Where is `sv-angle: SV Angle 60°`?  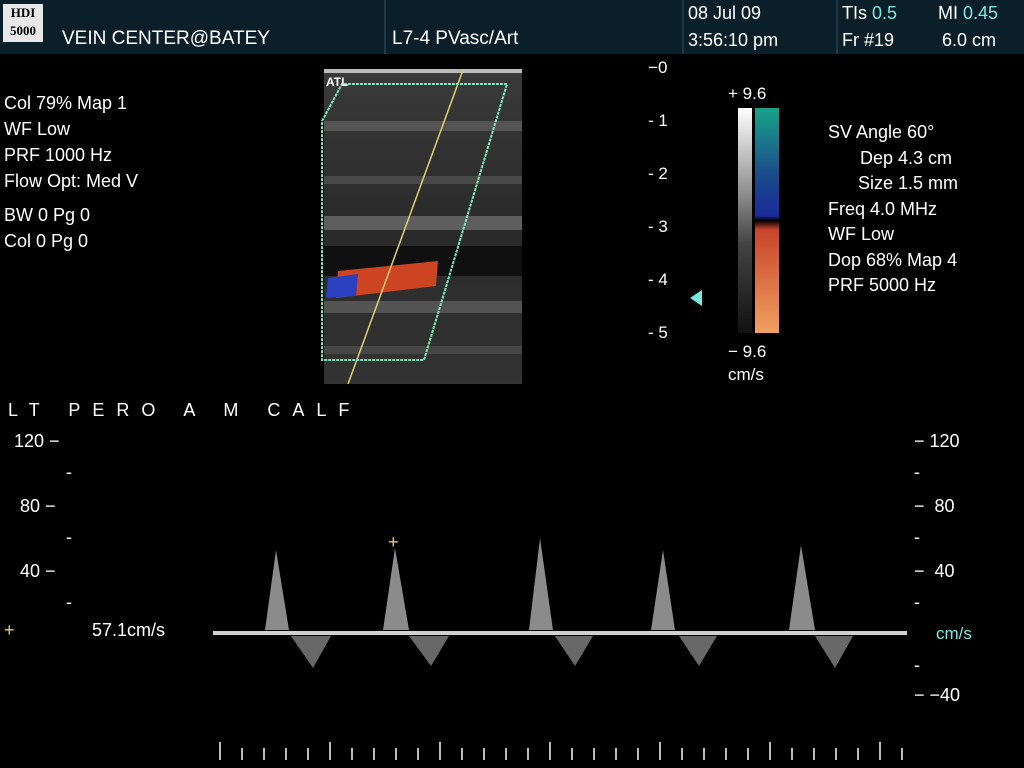 sv-angle: SV Angle 60° is located at coordinates (881, 132).